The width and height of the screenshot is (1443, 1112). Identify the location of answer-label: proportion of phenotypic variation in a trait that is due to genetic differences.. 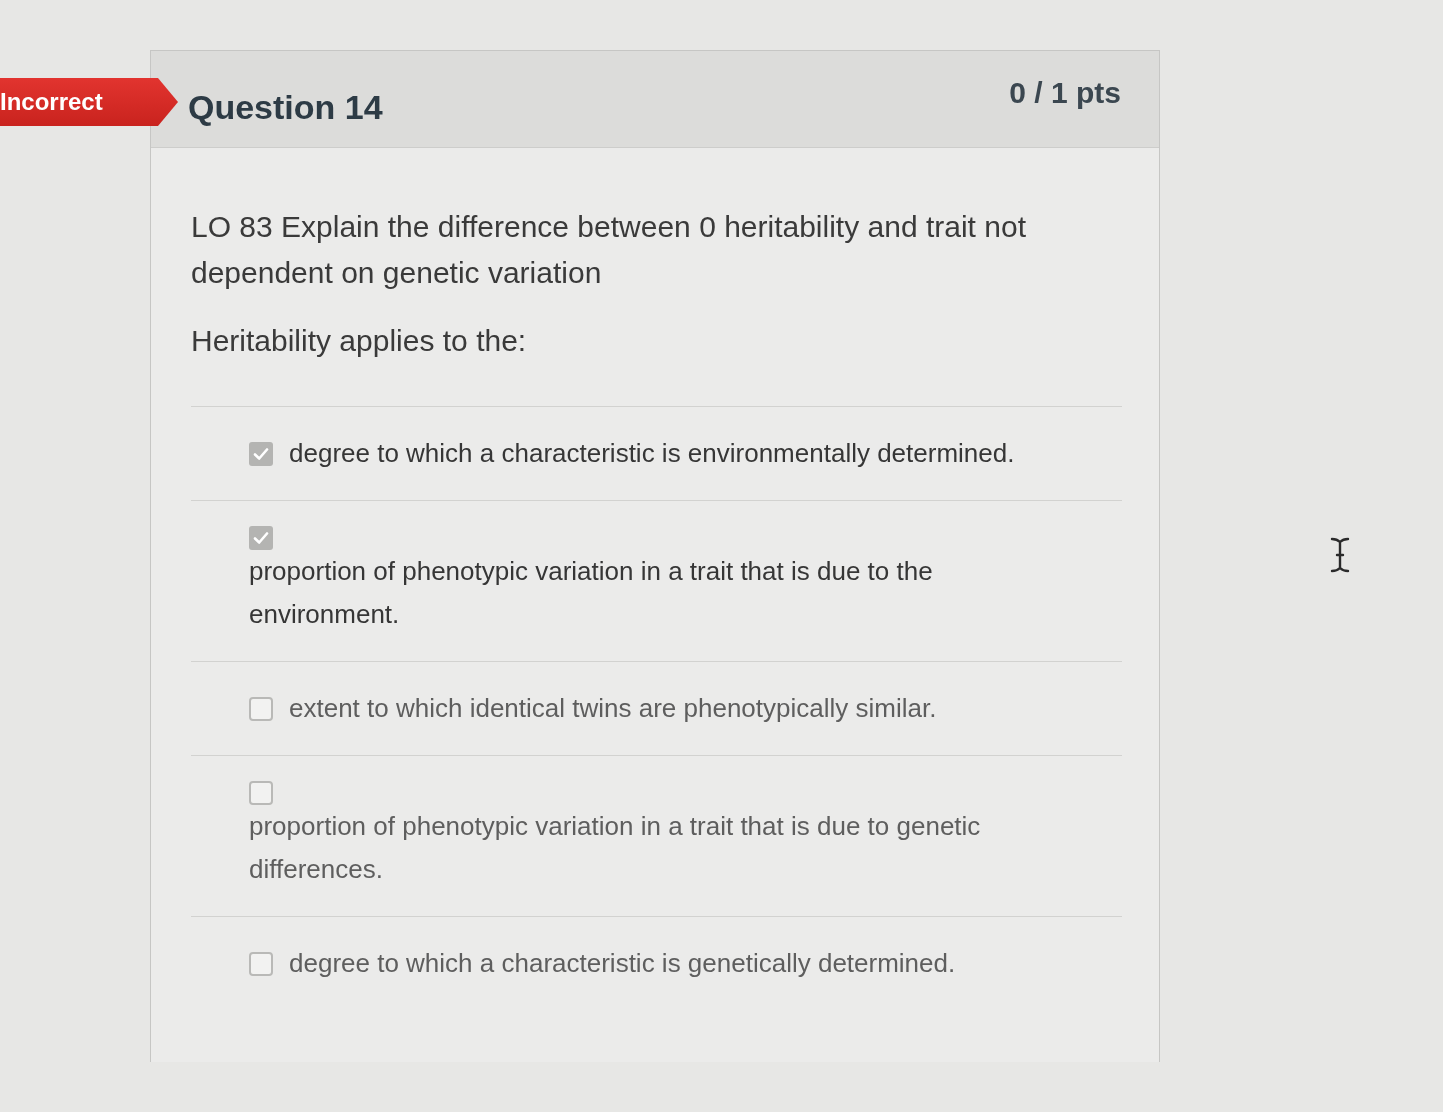
(615, 848).